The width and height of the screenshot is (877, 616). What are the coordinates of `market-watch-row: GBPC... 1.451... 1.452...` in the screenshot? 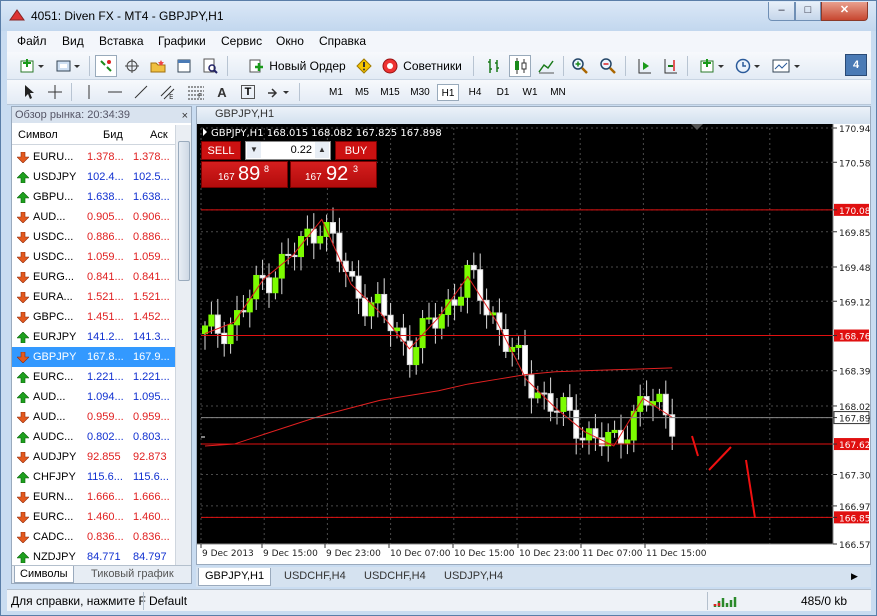 It's located at (93, 317).